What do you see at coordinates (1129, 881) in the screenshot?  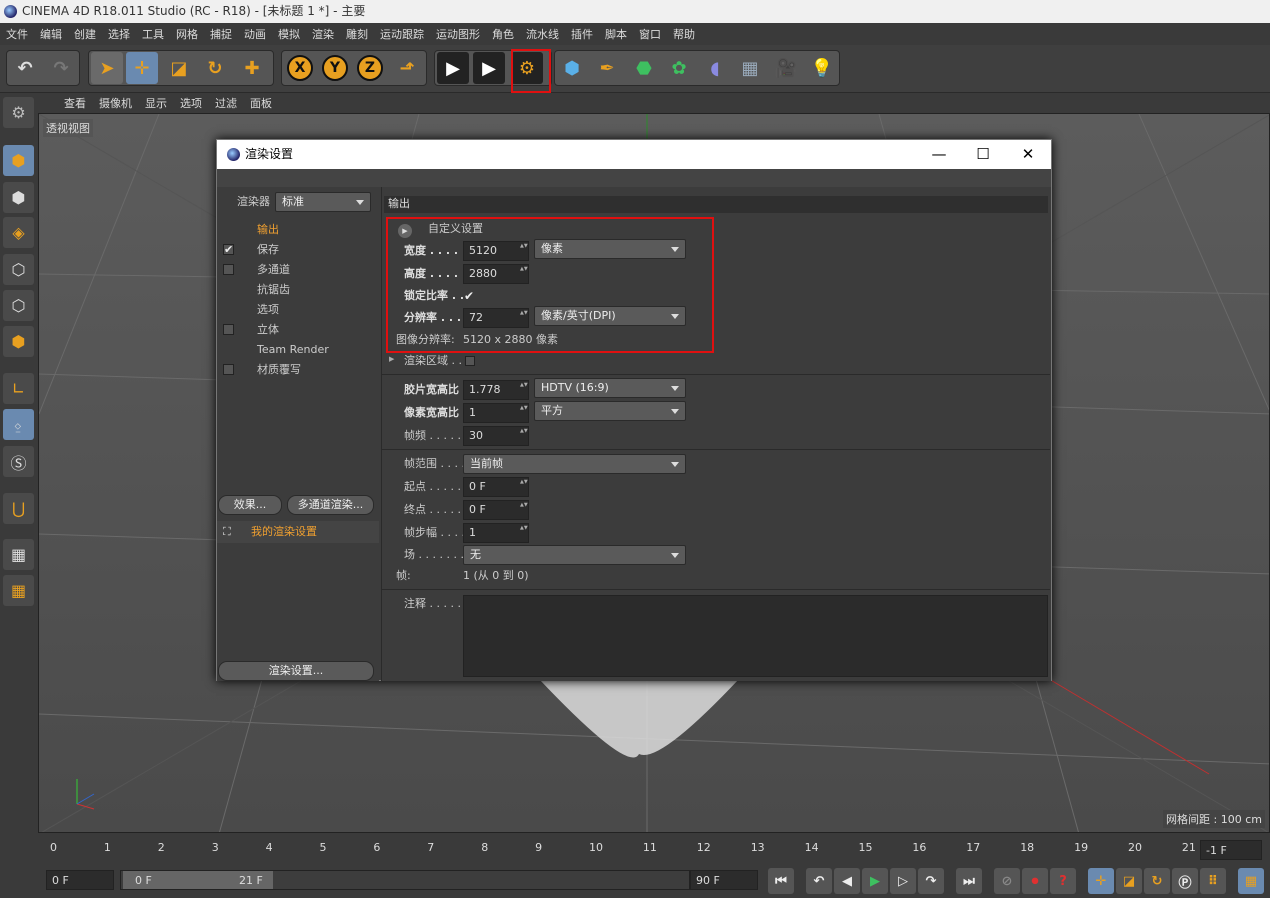 I see `key-scale-icon: ◪` at bounding box center [1129, 881].